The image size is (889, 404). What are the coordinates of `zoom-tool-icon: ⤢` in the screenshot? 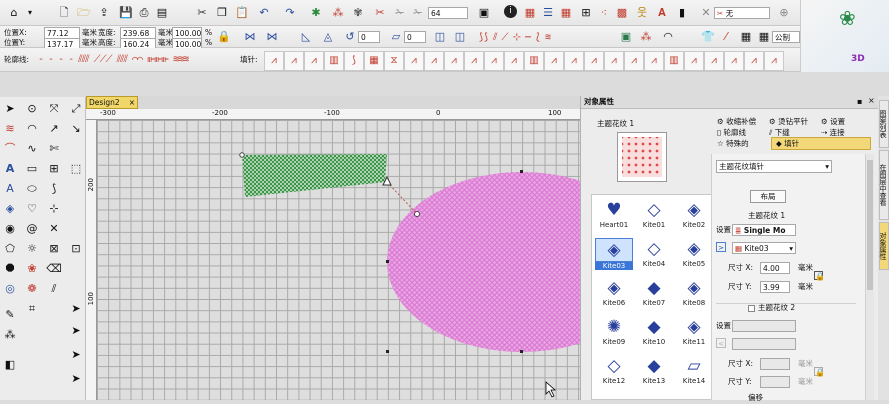 It's located at (76, 109).